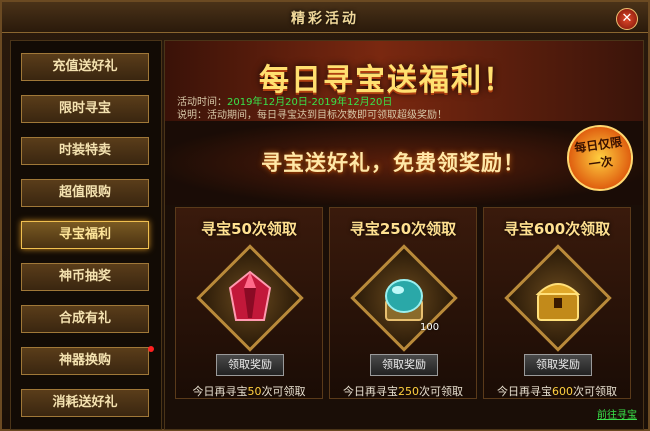  What do you see at coordinates (562, 391) in the screenshot?
I see `remain-number: 600` at bounding box center [562, 391].